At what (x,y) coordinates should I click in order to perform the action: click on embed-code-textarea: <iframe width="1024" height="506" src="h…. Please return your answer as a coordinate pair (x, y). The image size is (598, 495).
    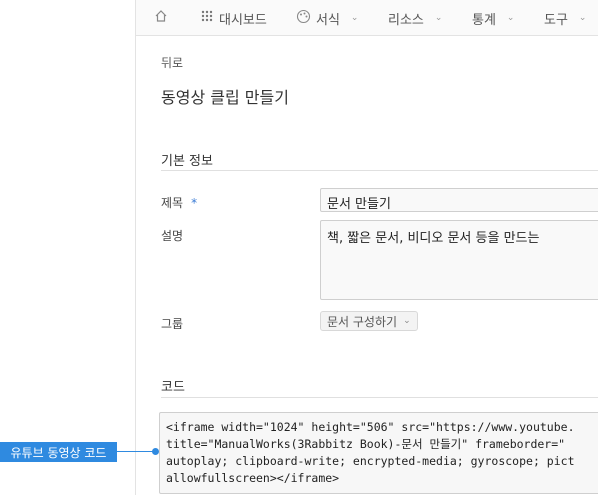
    Looking at the image, I should click on (378, 453).